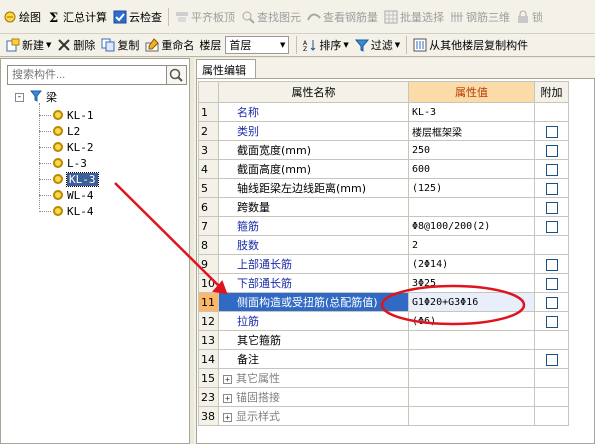 The image size is (595, 444). Describe the element at coordinates (226, 68) in the screenshot. I see `tab-property-edit: 属性编辑` at that location.